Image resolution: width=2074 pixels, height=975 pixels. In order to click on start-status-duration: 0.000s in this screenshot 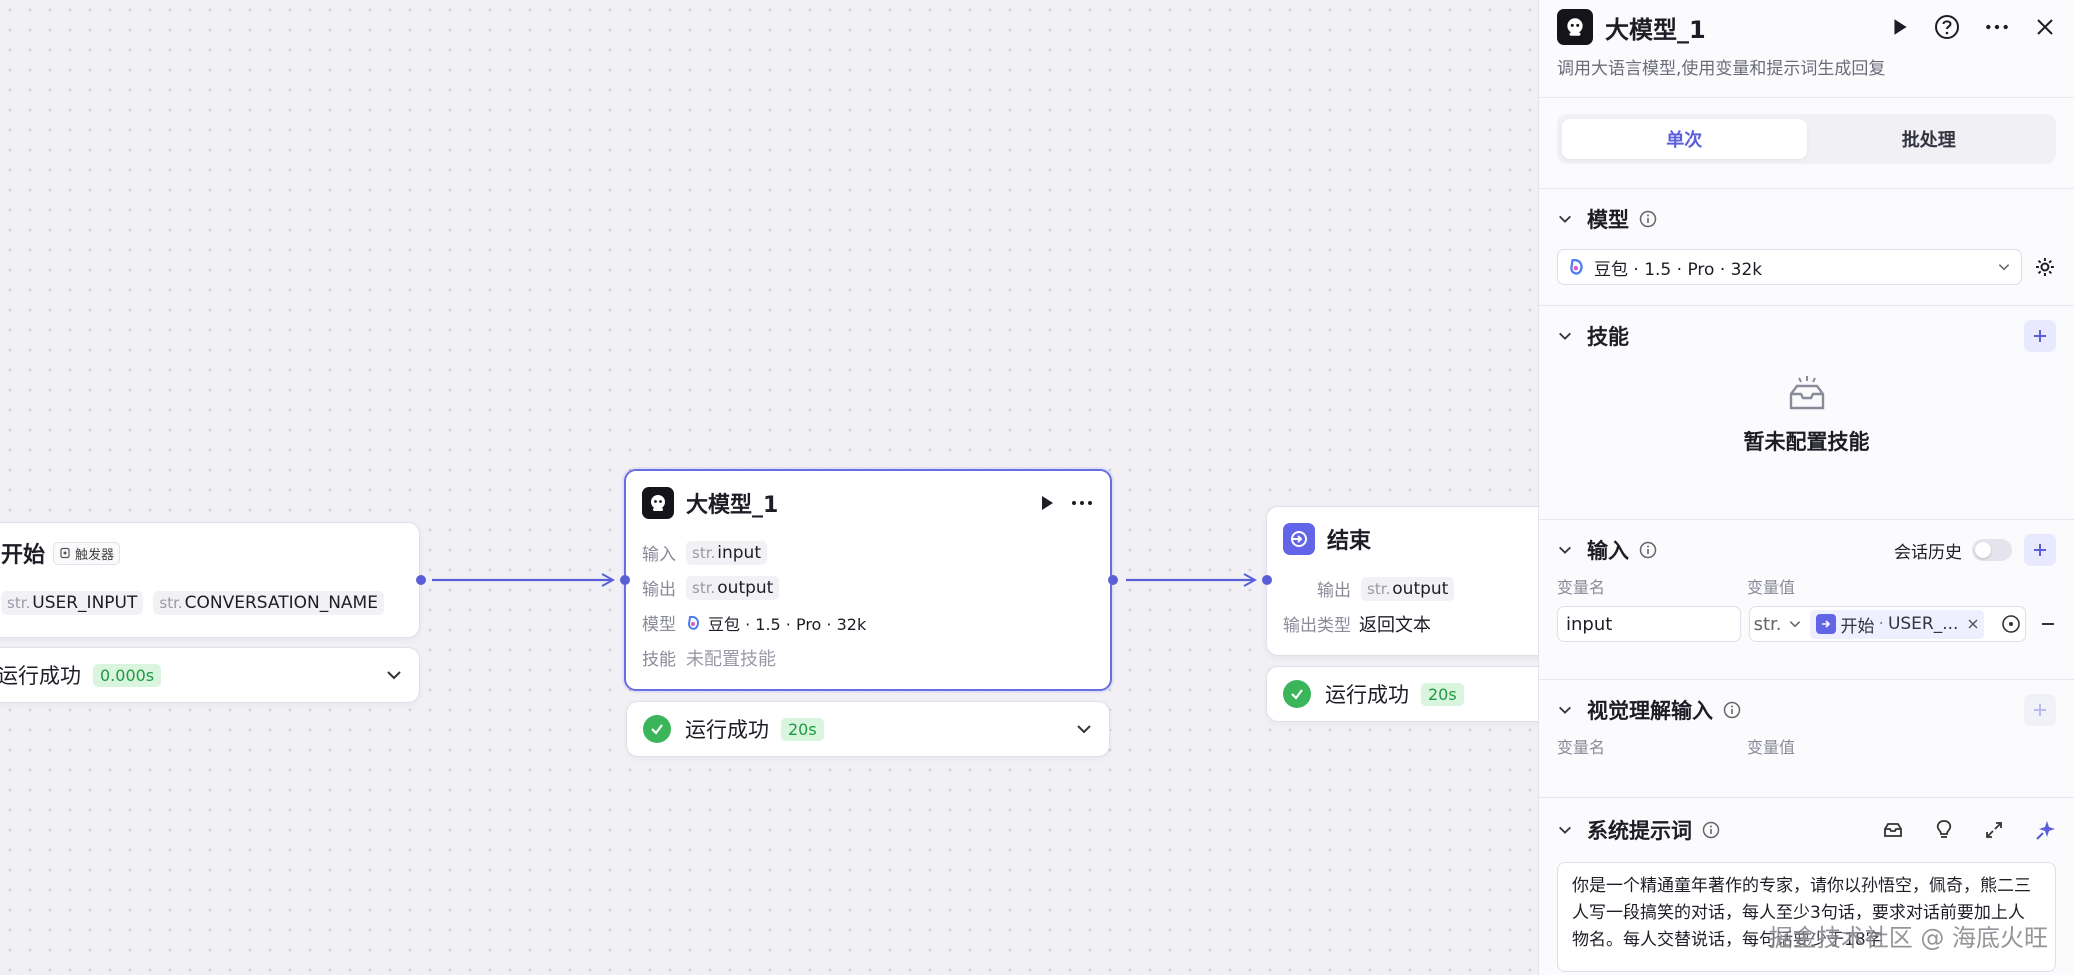, I will do `click(127, 675)`.